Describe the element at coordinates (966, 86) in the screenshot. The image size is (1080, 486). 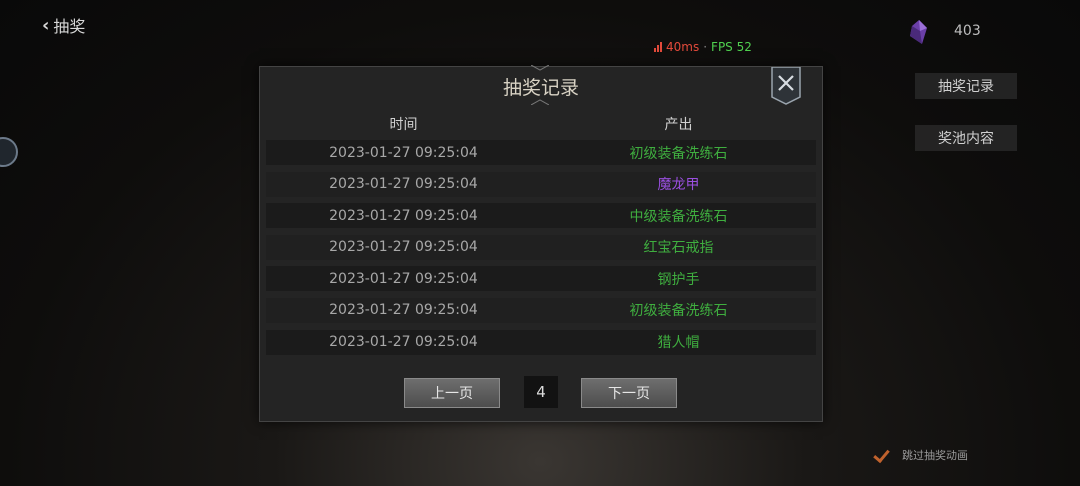
I see `draw-record-button: 抽奖记录` at that location.